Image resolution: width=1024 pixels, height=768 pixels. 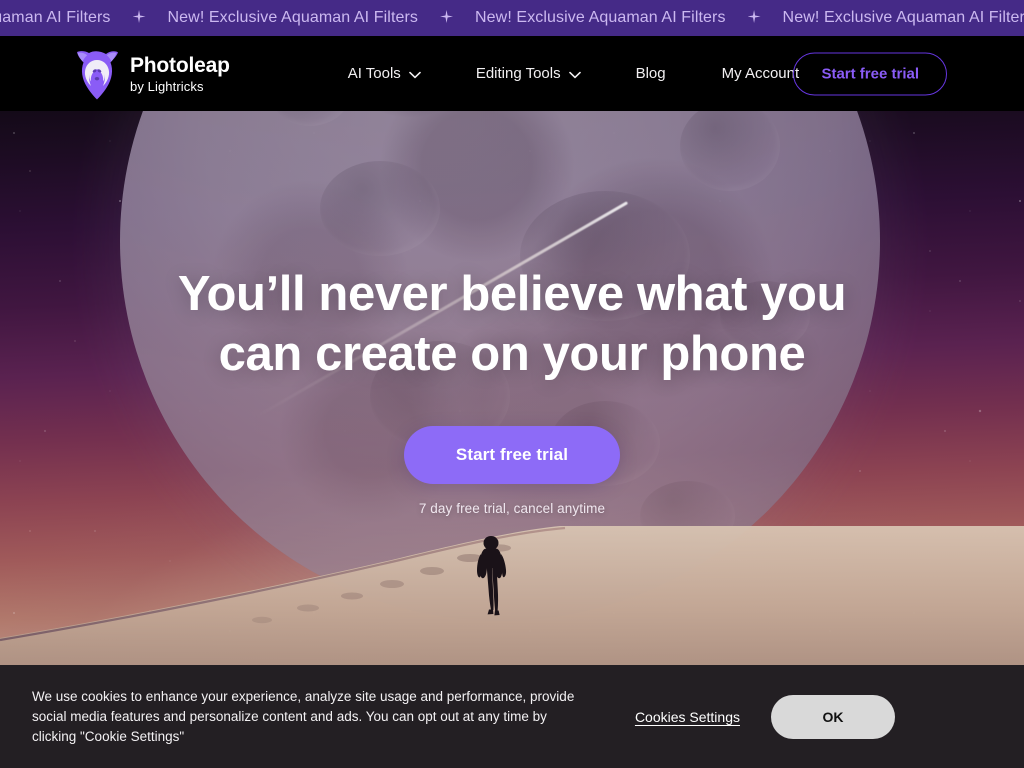 I want to click on header-start-free-trial-button: Start free trial, so click(x=870, y=73).